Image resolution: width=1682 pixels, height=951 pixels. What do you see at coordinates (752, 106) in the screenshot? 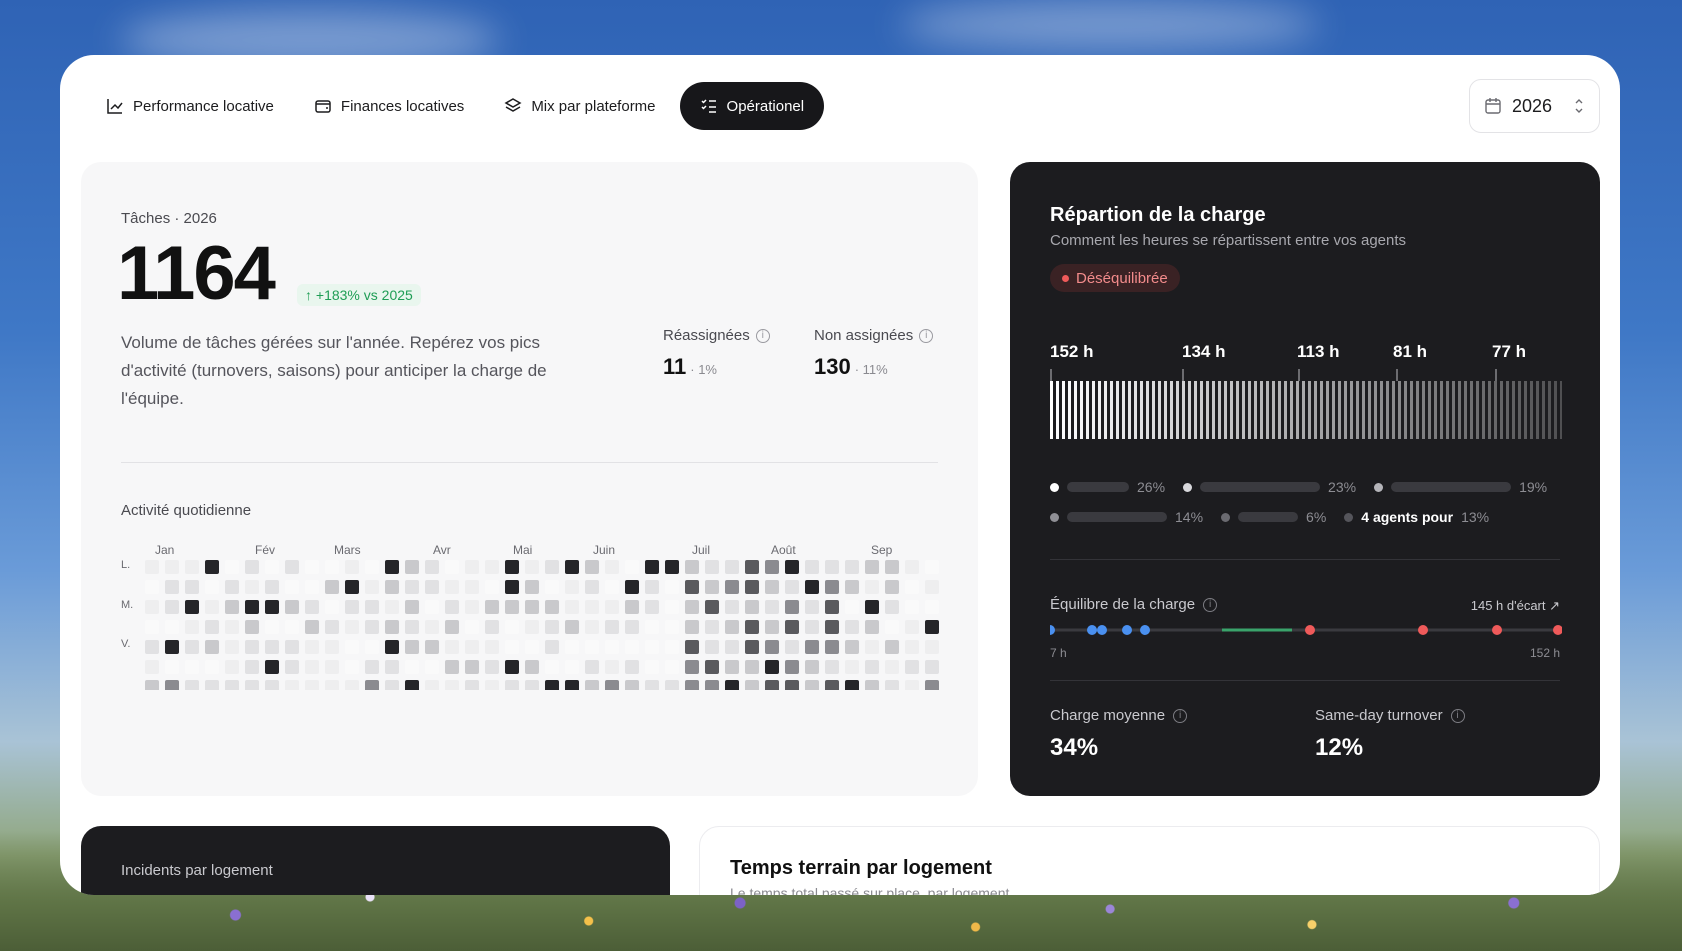
I see `tab-operationel: Opérationel` at bounding box center [752, 106].